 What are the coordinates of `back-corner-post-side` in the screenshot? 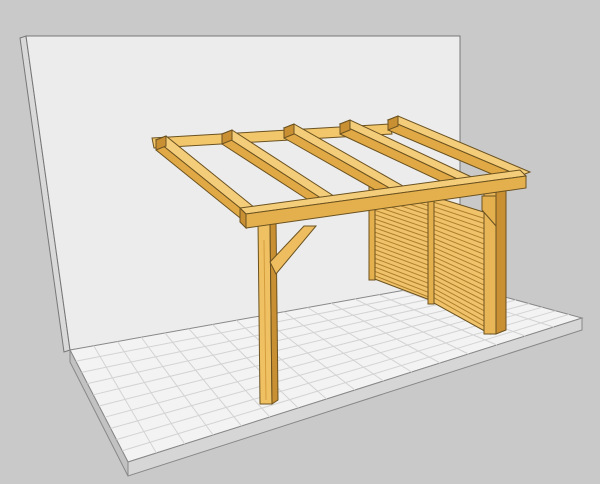 It's located at (501, 261).